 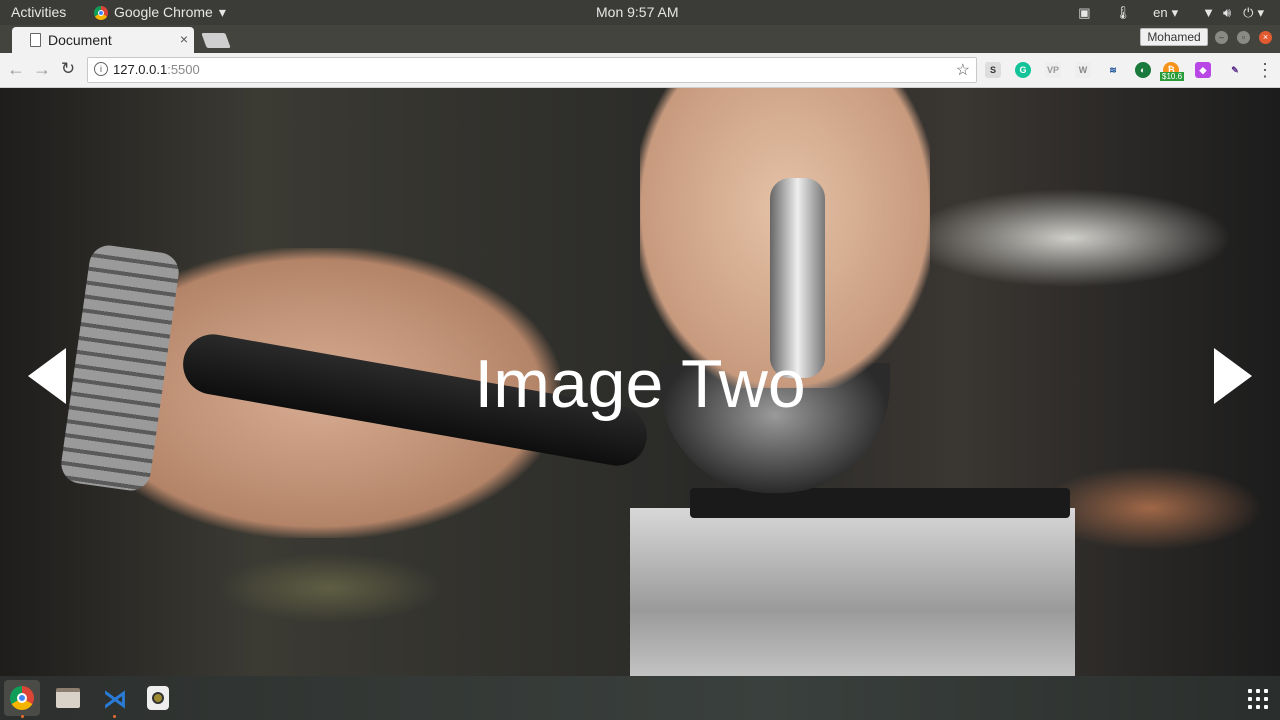 What do you see at coordinates (963, 70) in the screenshot?
I see `bookmark-star-icon: ☆` at bounding box center [963, 70].